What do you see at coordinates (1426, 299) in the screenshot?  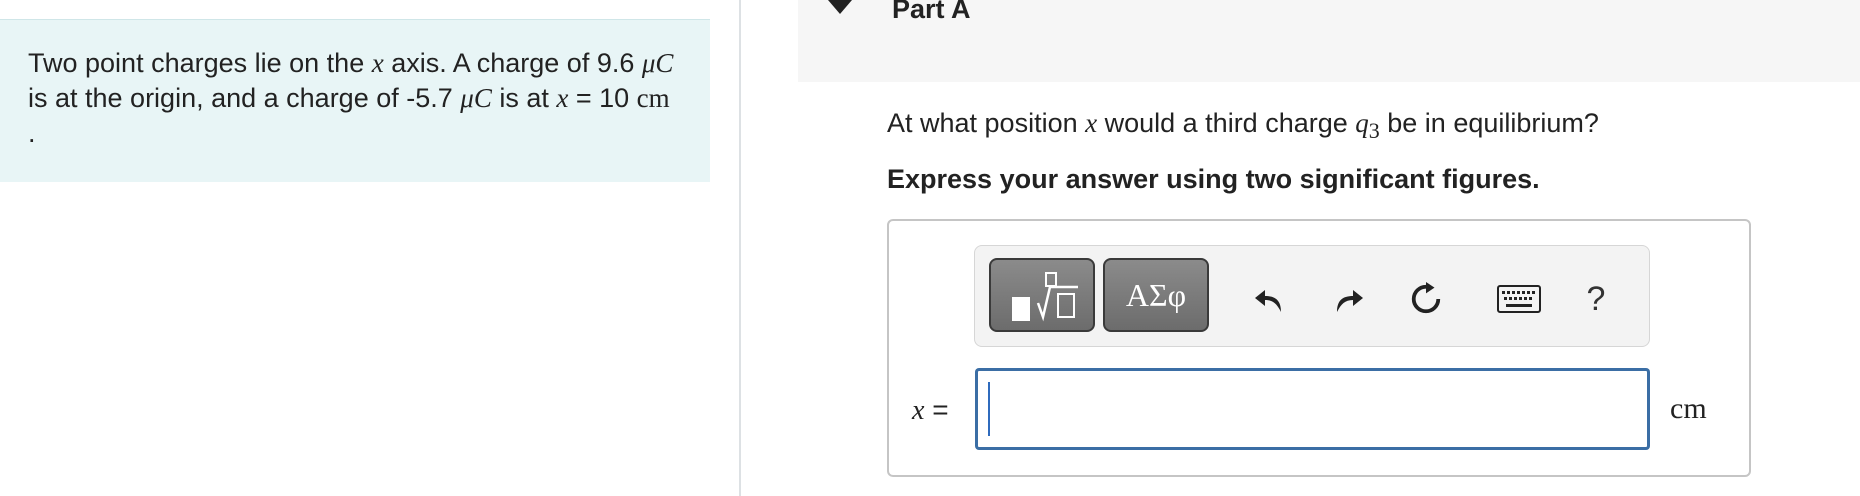 I see `reset-icon` at bounding box center [1426, 299].